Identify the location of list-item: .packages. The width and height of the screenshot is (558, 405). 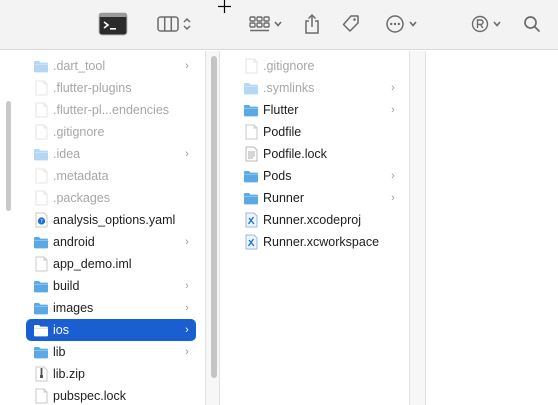
(111, 198).